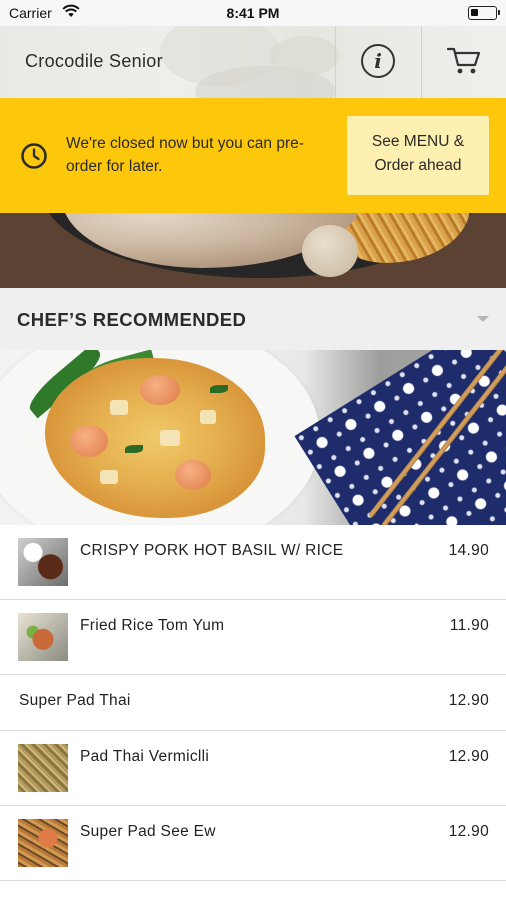 The height and width of the screenshot is (900, 506). I want to click on menu-item-crispy-pork-hot-basil: CRISPY PORK HOT BASIL W/ RICE 14.90, so click(253, 562).